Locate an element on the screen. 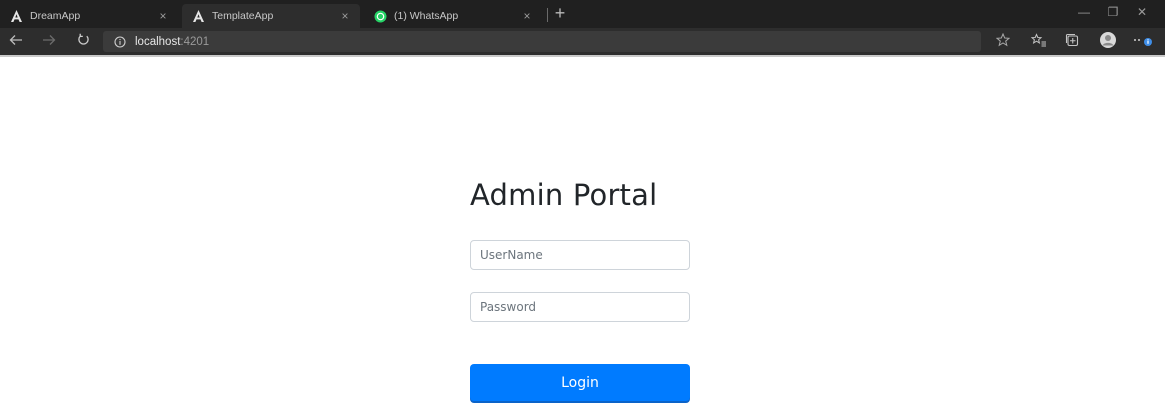 This screenshot has height=417, width=1165. arrow-left-icon is located at coordinates (16, 42).